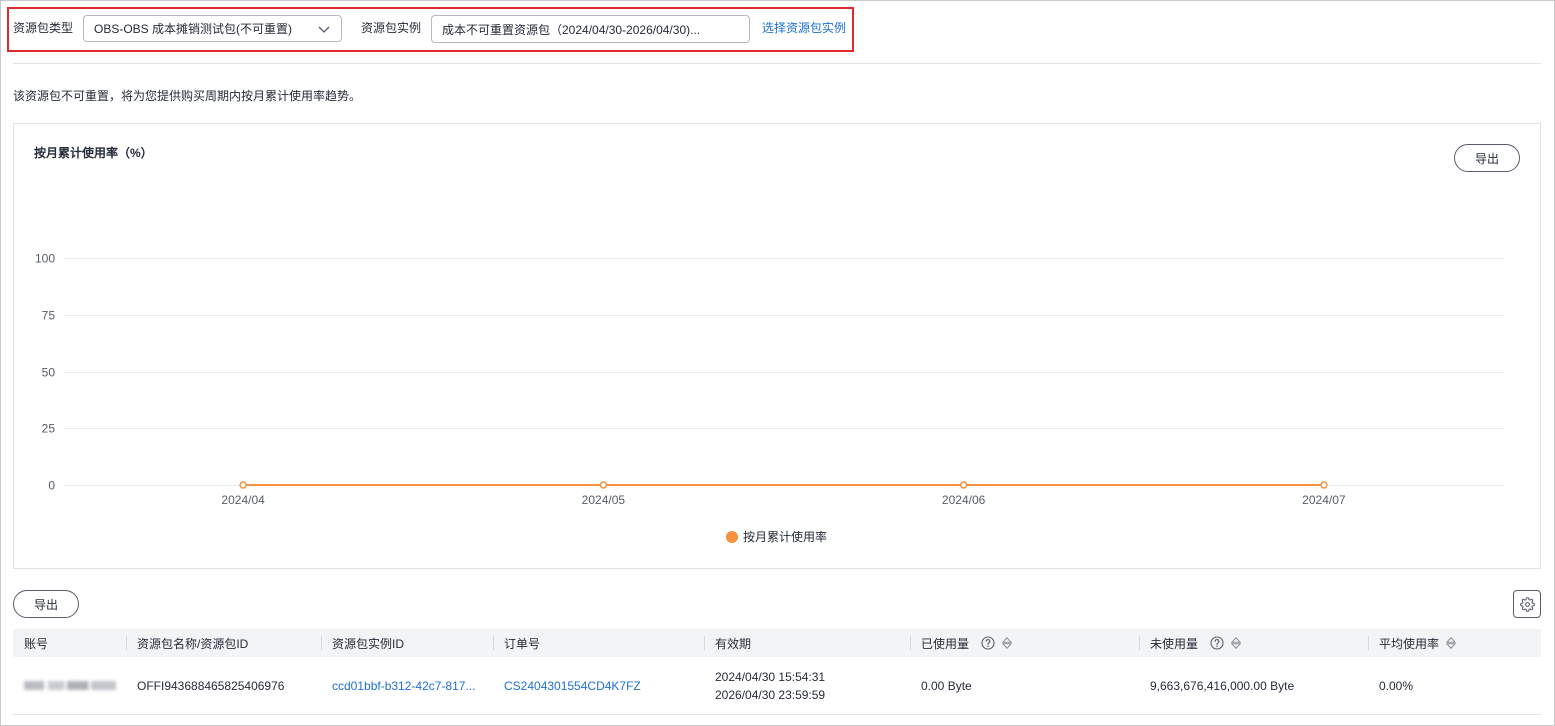 This screenshot has height=726, width=1555. Describe the element at coordinates (964, 500) in the screenshot. I see `x-tick-label: 2024/06` at that location.